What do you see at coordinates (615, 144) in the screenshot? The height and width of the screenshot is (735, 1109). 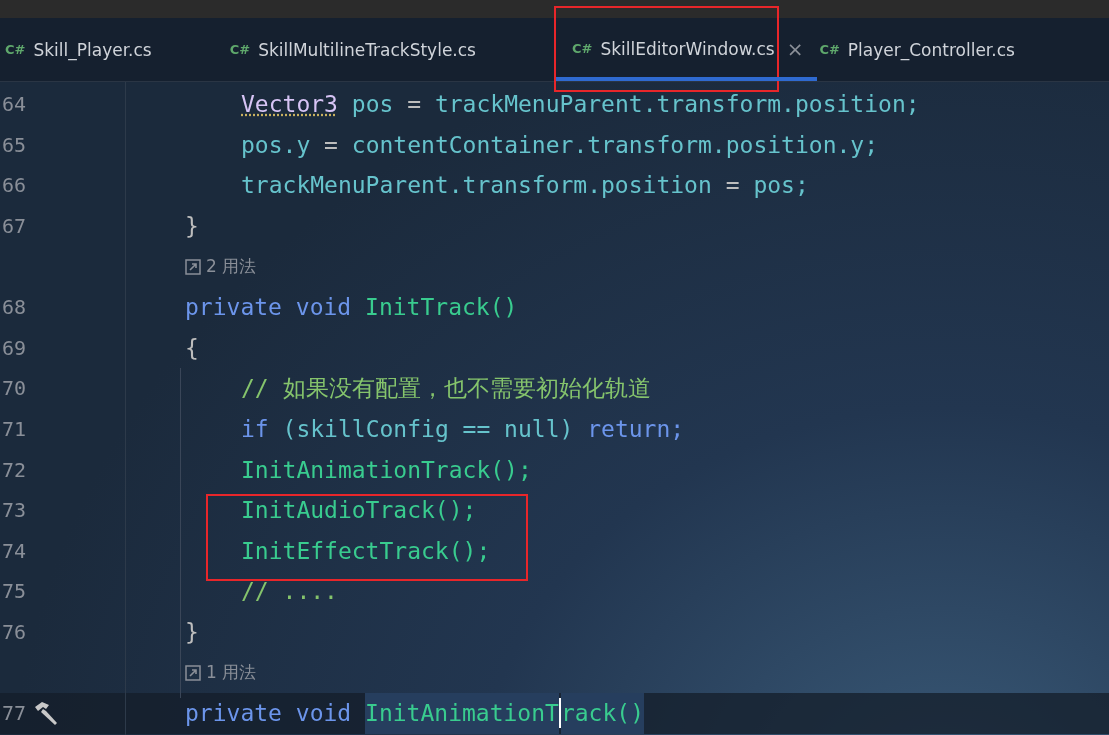 I see `code-text: contentContainer.transform.position.y;` at bounding box center [615, 144].